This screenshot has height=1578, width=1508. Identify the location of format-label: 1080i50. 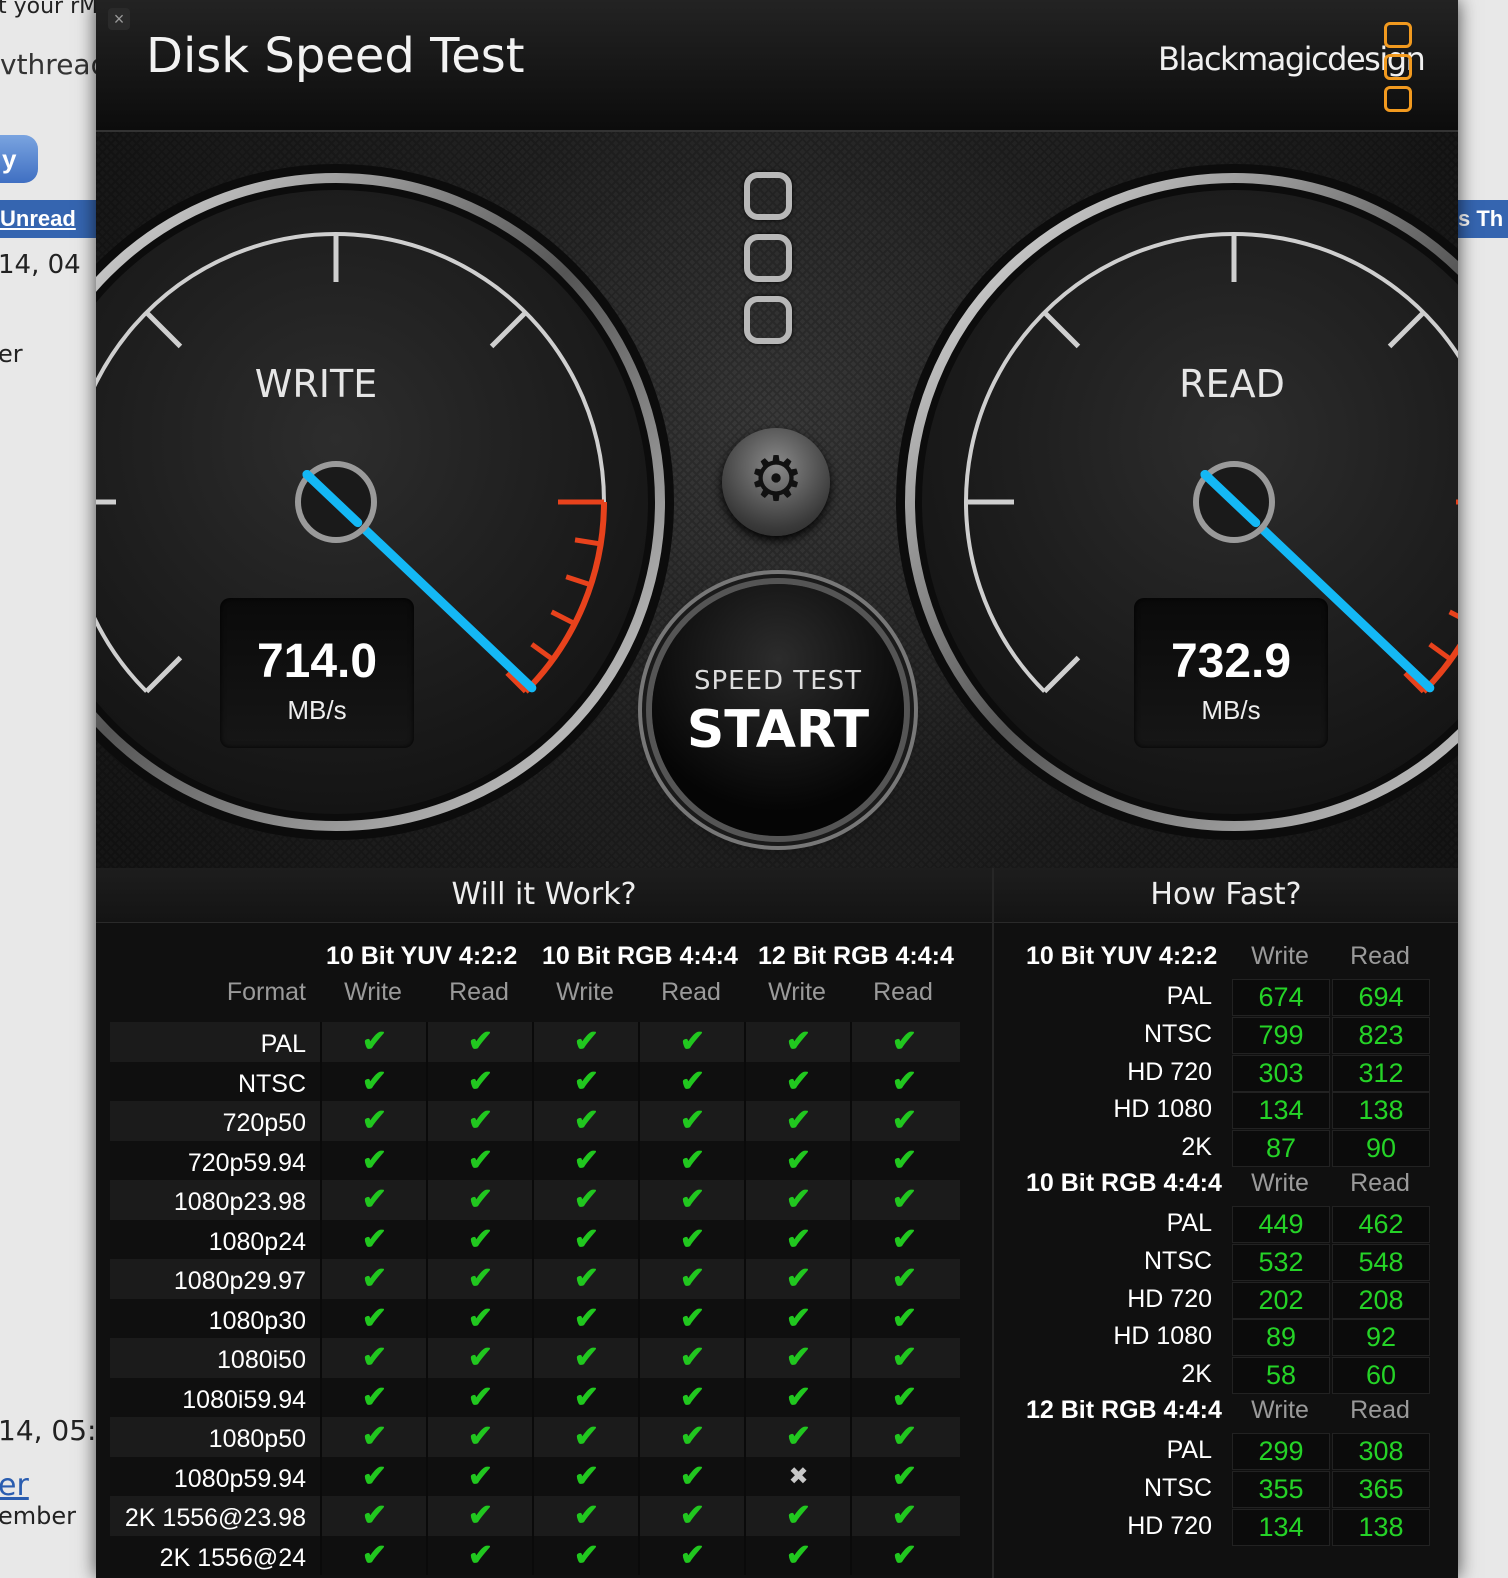
(261, 1360).